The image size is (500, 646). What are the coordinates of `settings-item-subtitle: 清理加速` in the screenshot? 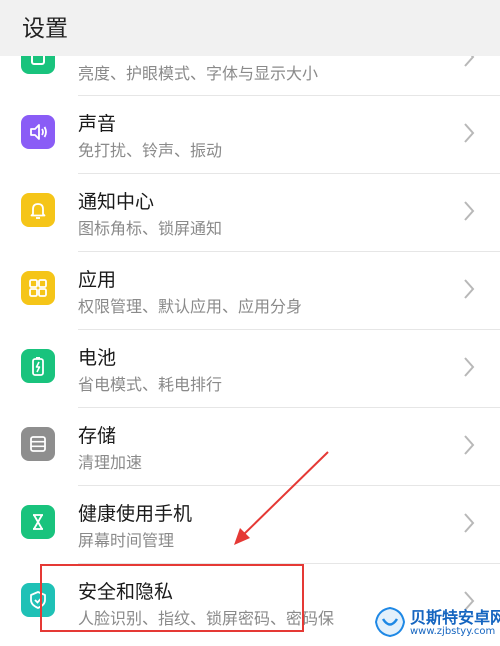 It's located at (110, 462).